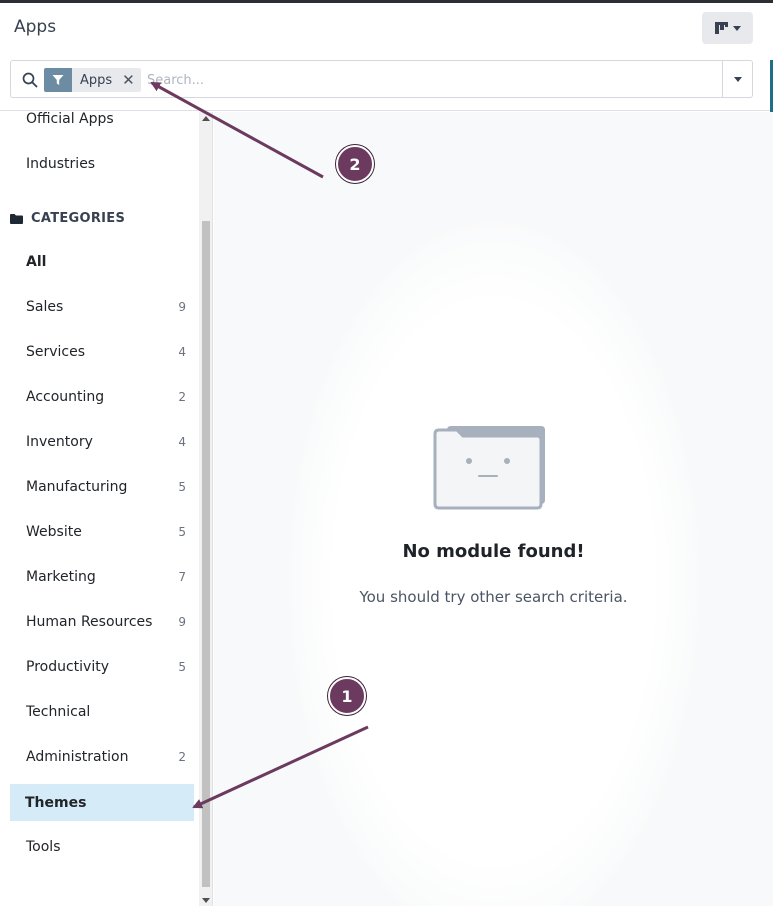  I want to click on empty-folder-icon, so click(489, 468).